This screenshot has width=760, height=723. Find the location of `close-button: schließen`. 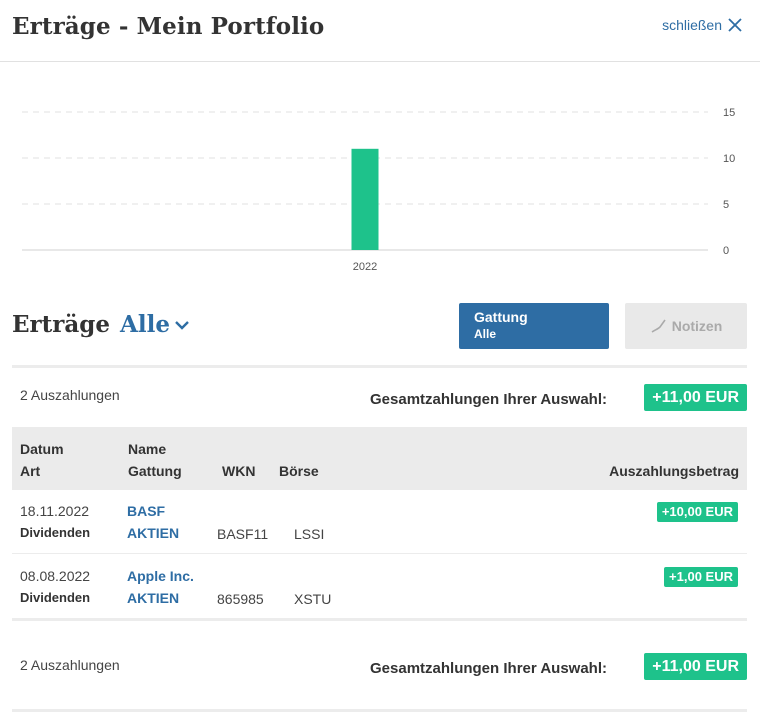

close-button: schließen is located at coordinates (702, 25).